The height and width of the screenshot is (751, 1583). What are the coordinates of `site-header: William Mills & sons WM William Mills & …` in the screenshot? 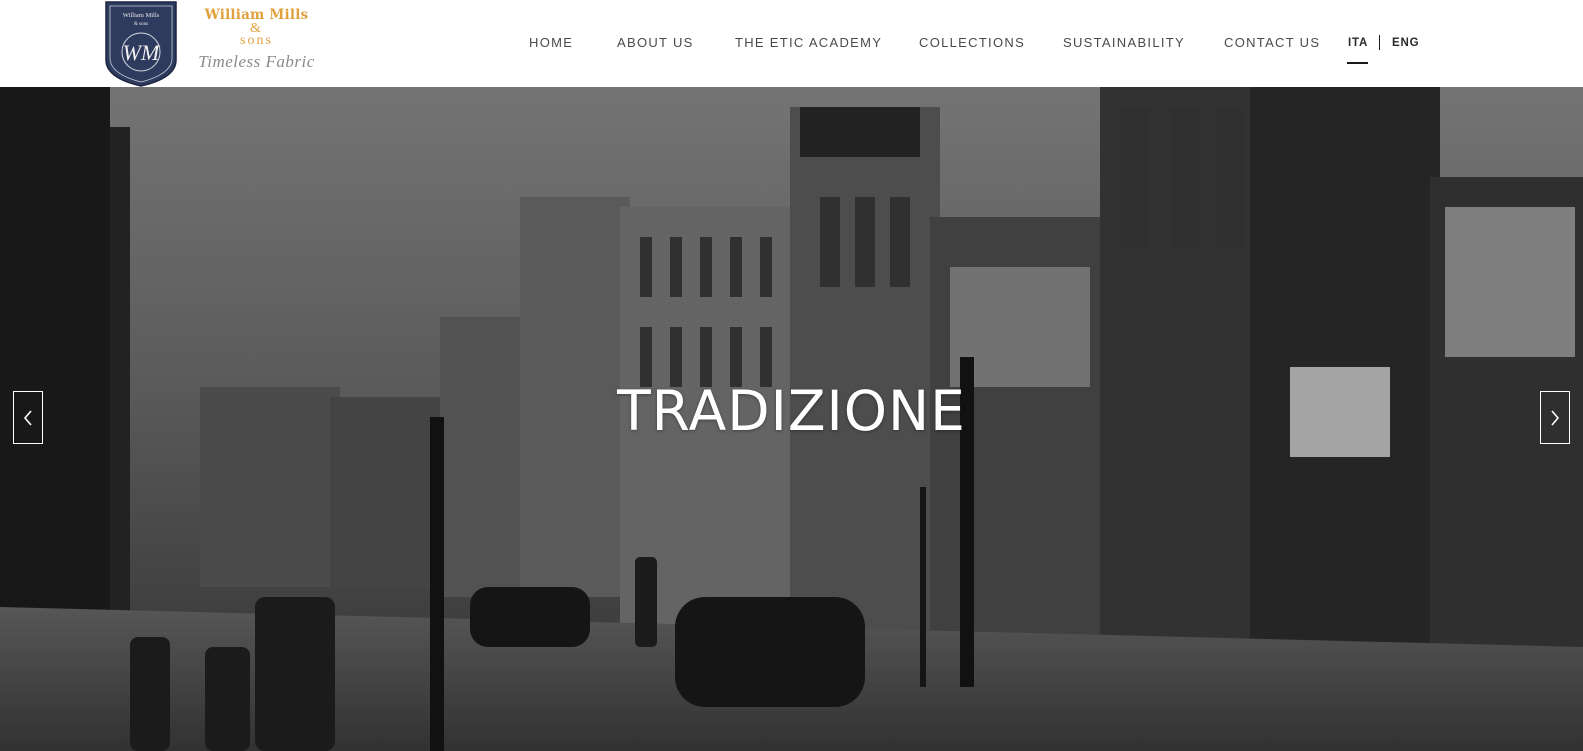 It's located at (791, 43).